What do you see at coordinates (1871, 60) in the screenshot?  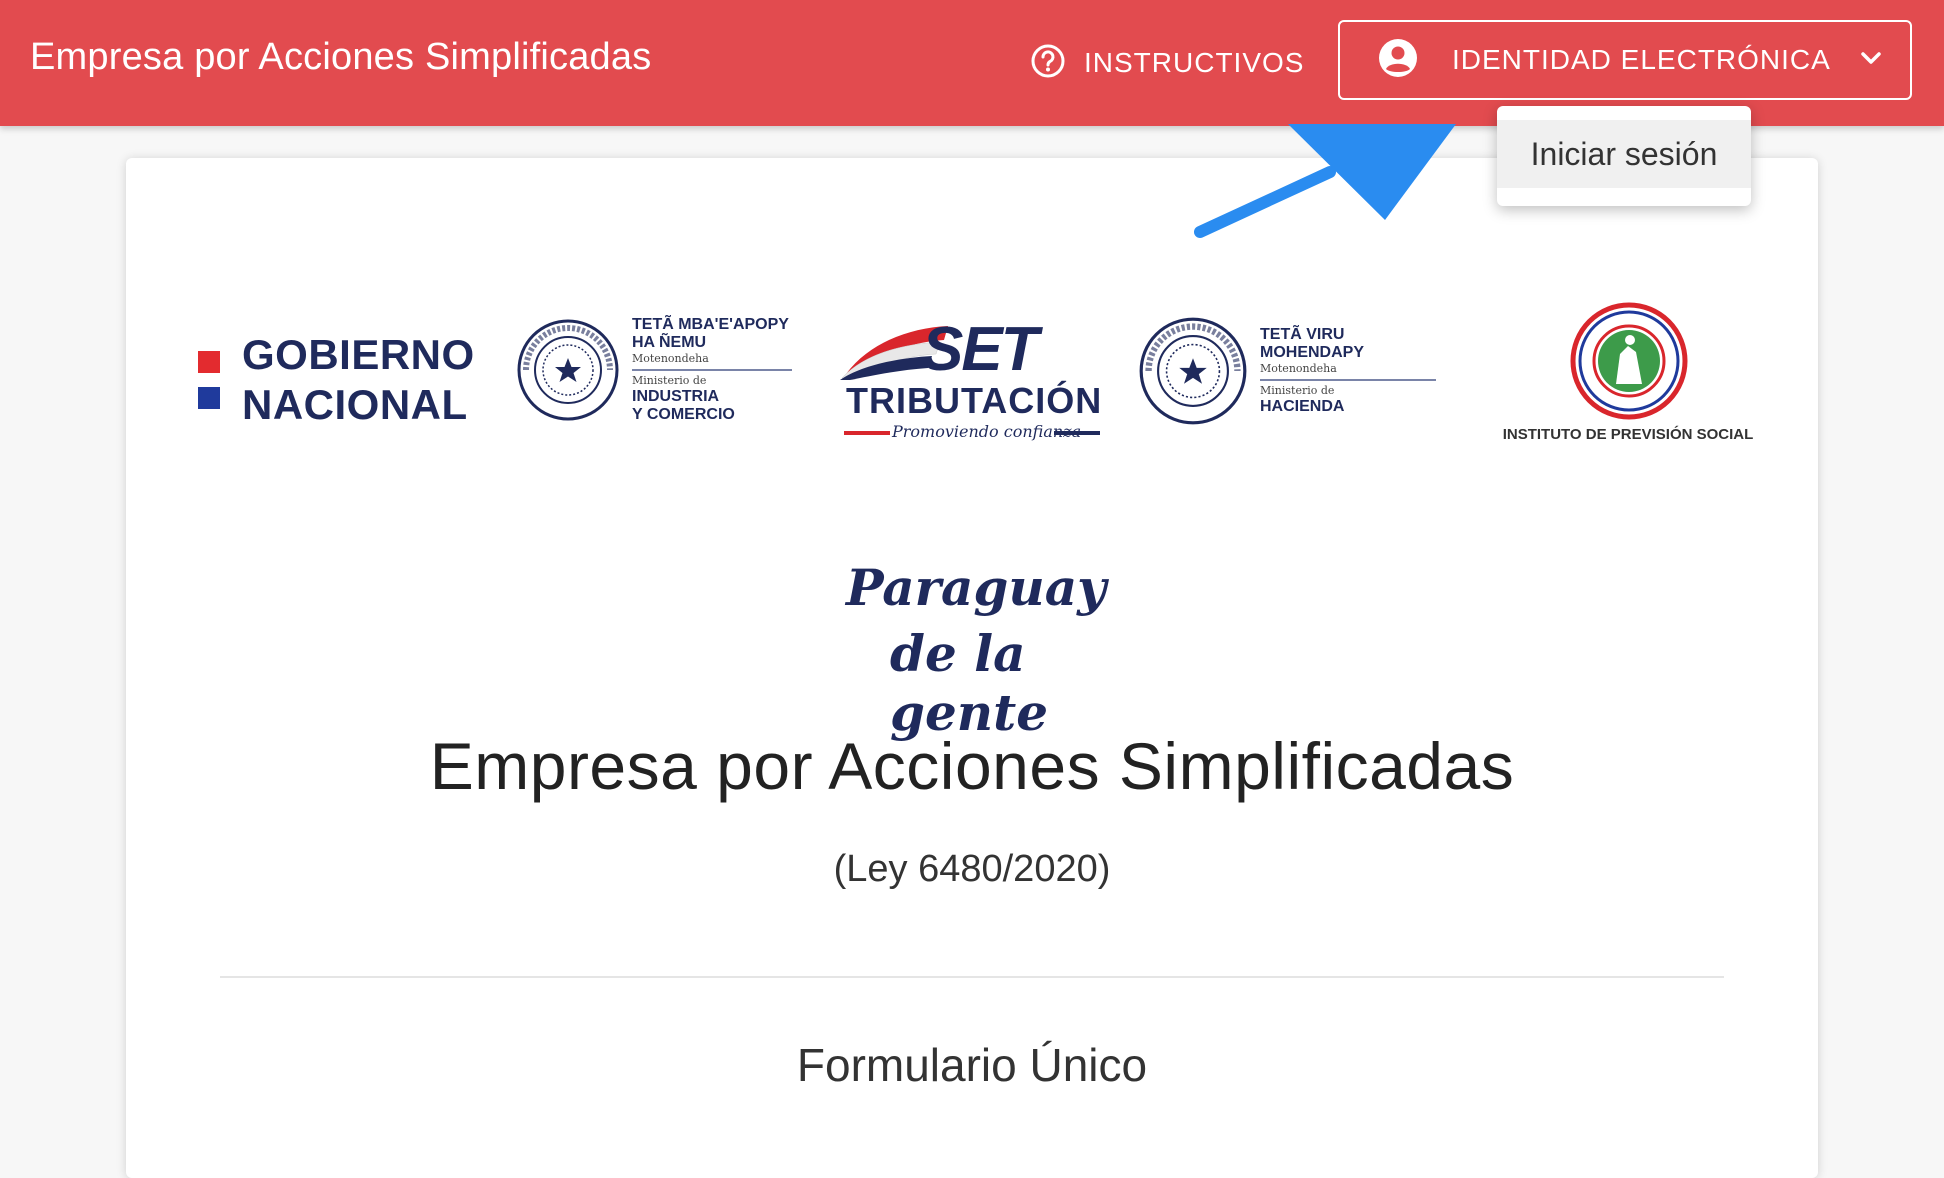 I see `chevron-down-icon` at bounding box center [1871, 60].